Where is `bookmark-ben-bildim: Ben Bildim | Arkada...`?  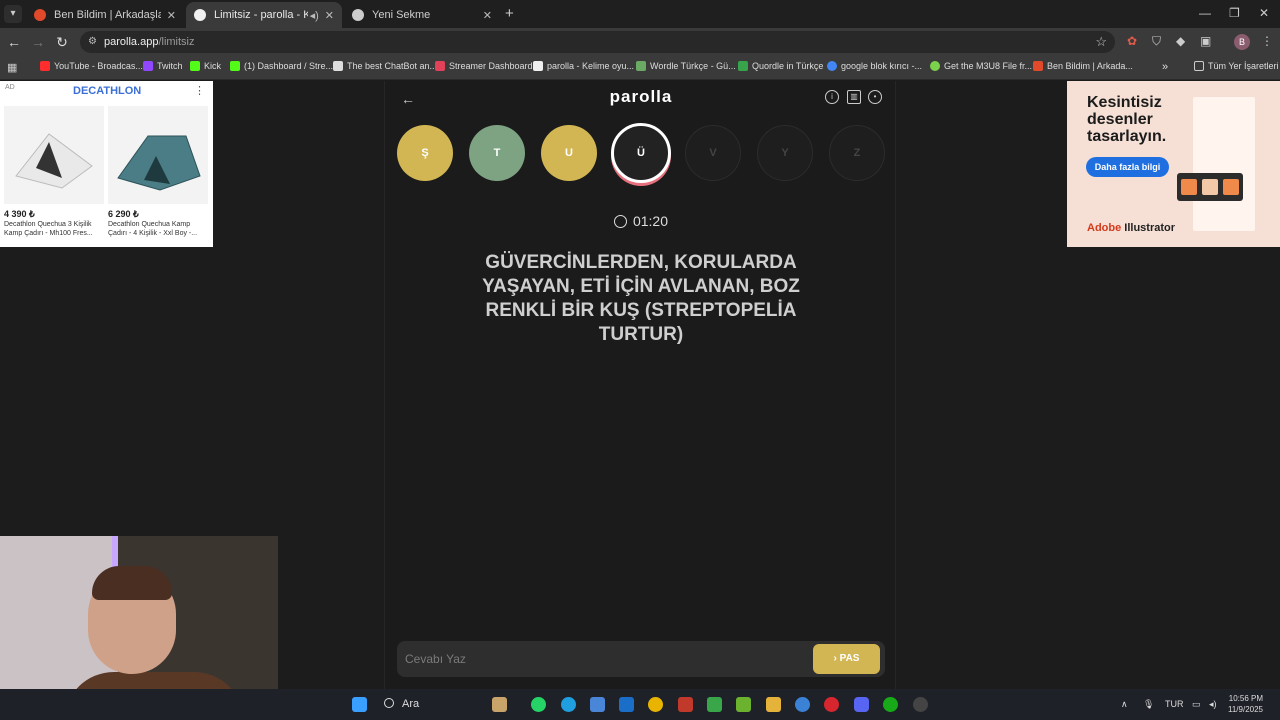 bookmark-ben-bildim: Ben Bildim | Arkada... is located at coordinates (1083, 66).